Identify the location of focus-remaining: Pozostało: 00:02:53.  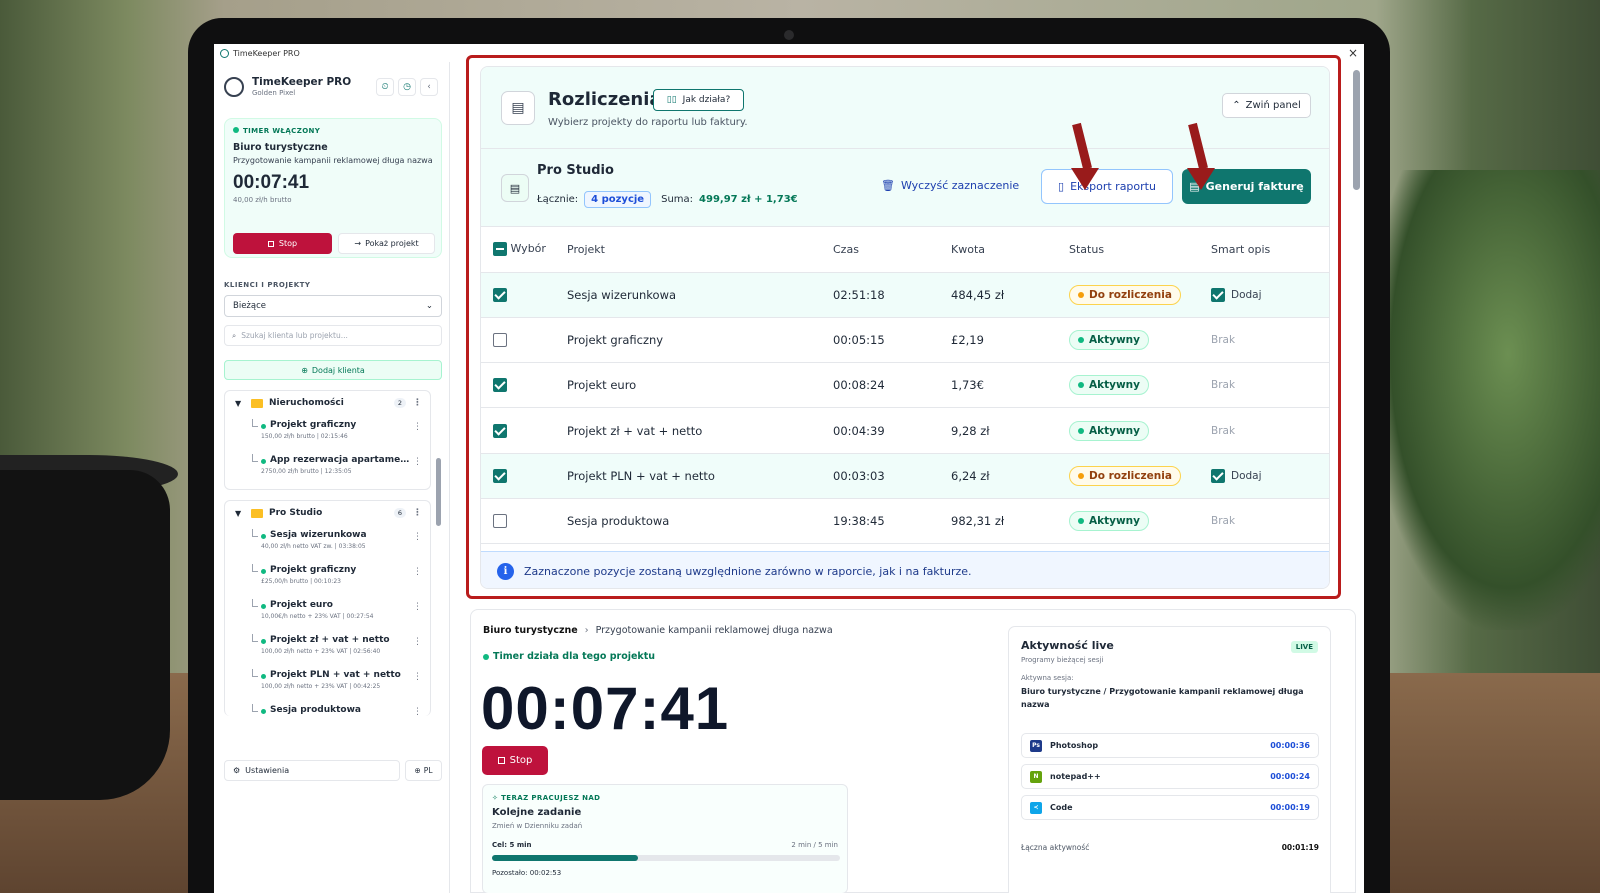
(527, 873).